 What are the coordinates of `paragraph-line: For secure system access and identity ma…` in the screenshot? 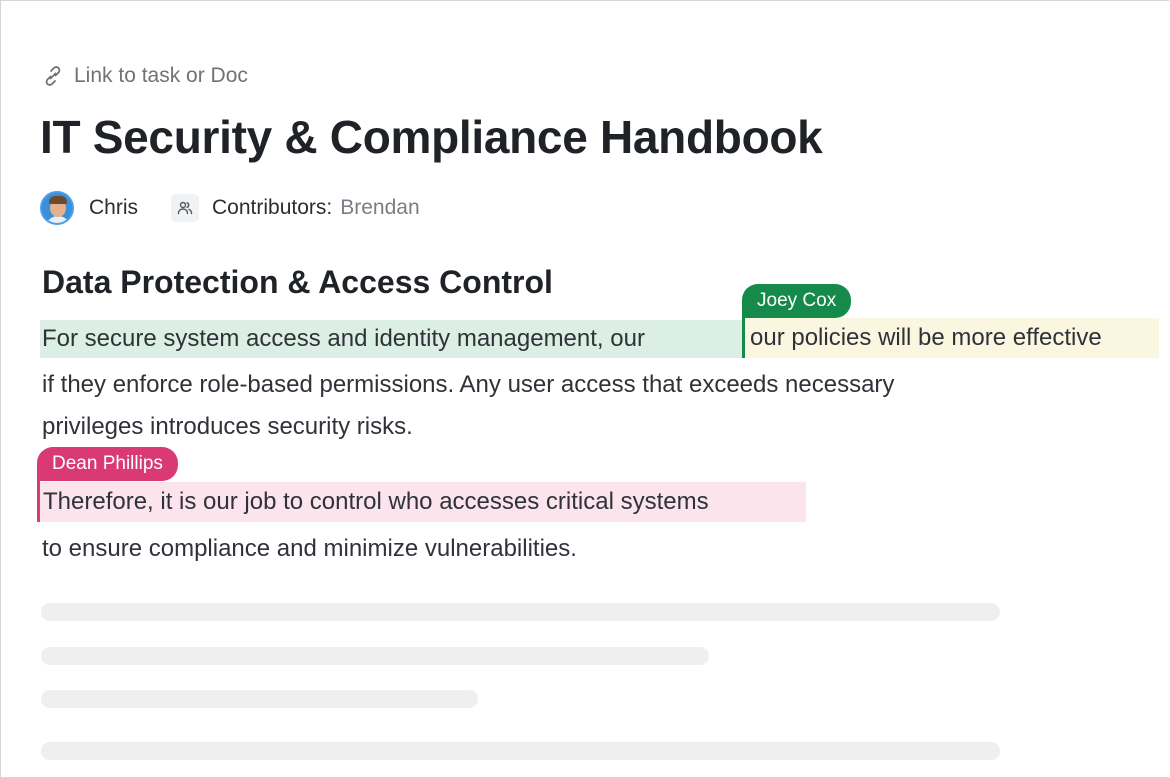 It's located at (343, 339).